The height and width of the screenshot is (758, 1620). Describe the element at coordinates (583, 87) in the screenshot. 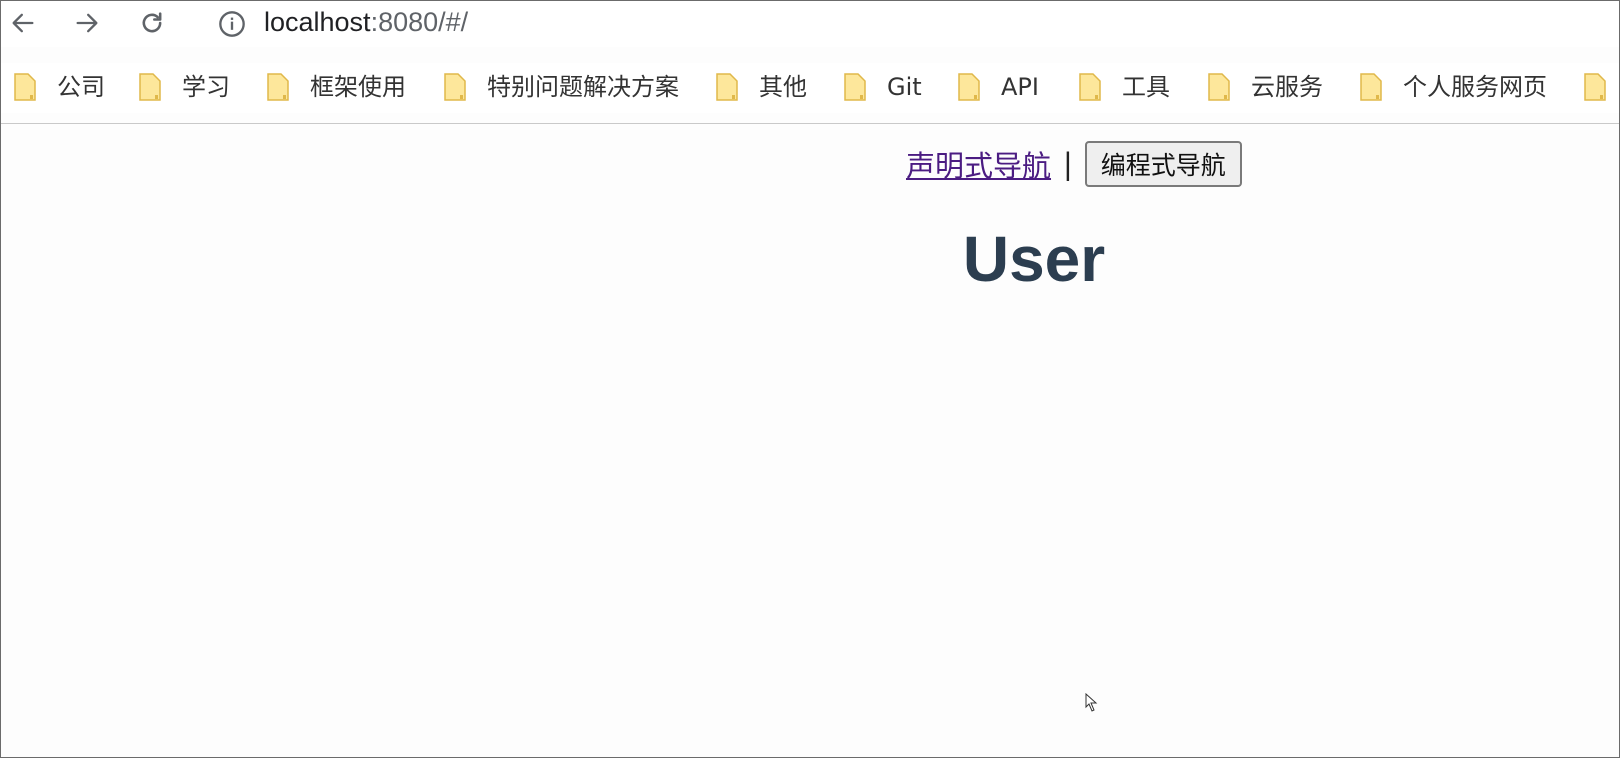

I see `bookmark-label: 特别问题解决方案` at that location.